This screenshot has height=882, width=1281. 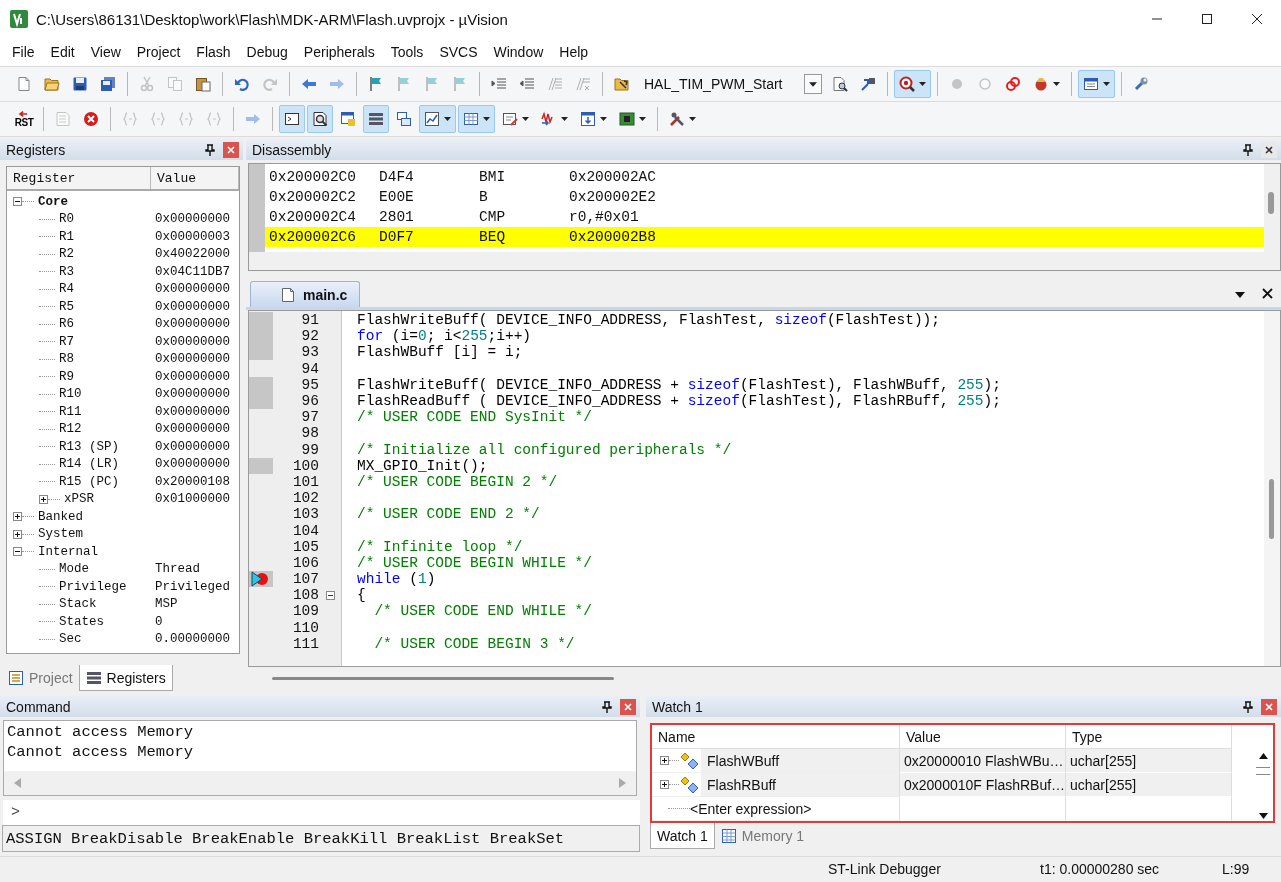 What do you see at coordinates (407, 52) in the screenshot?
I see `menu-item: Tools` at bounding box center [407, 52].